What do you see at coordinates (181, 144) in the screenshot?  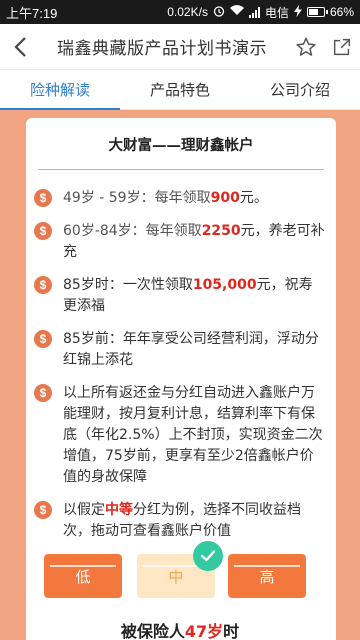 I see `card-title: 大财富——理财鑫帐户` at bounding box center [181, 144].